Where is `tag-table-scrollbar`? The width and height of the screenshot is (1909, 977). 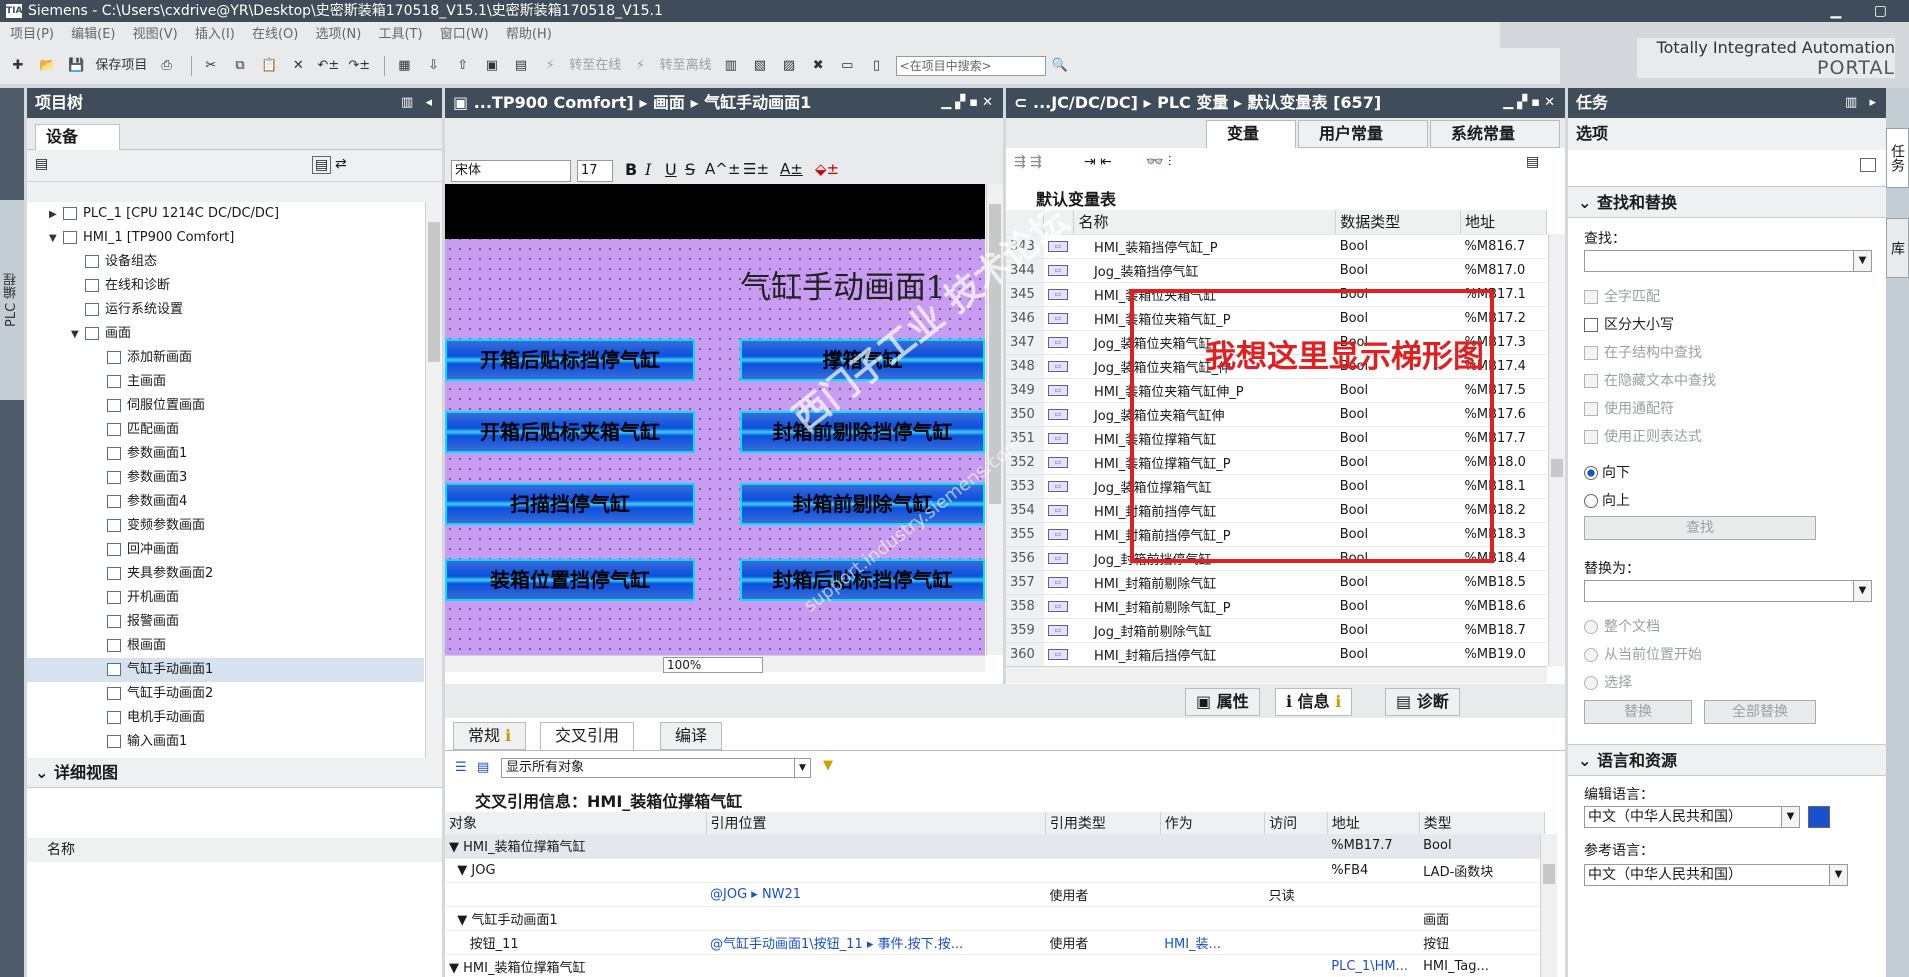 tag-table-scrollbar is located at coordinates (1556, 450).